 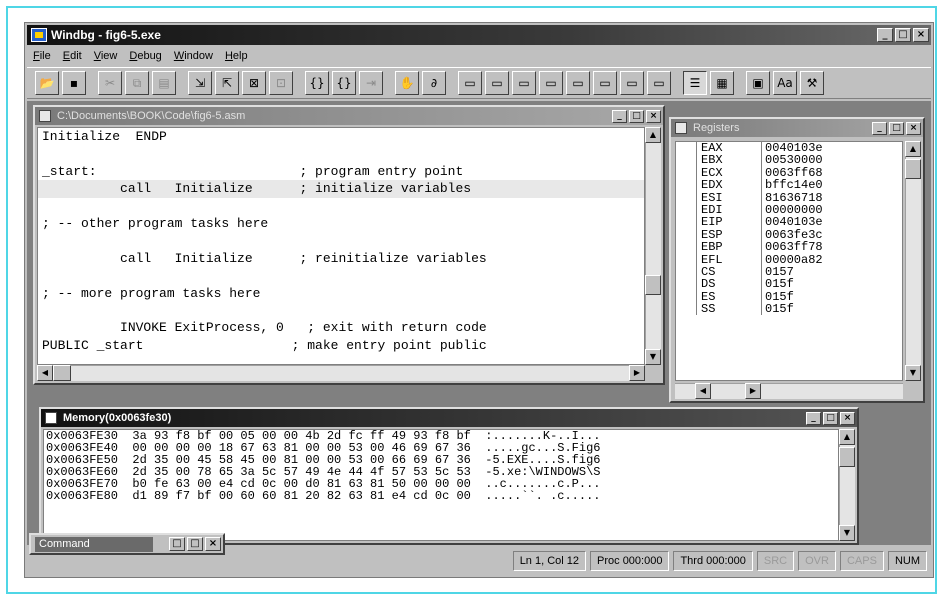 What do you see at coordinates (847, 418) in the screenshot?
I see `memory-close-button: ×` at bounding box center [847, 418].